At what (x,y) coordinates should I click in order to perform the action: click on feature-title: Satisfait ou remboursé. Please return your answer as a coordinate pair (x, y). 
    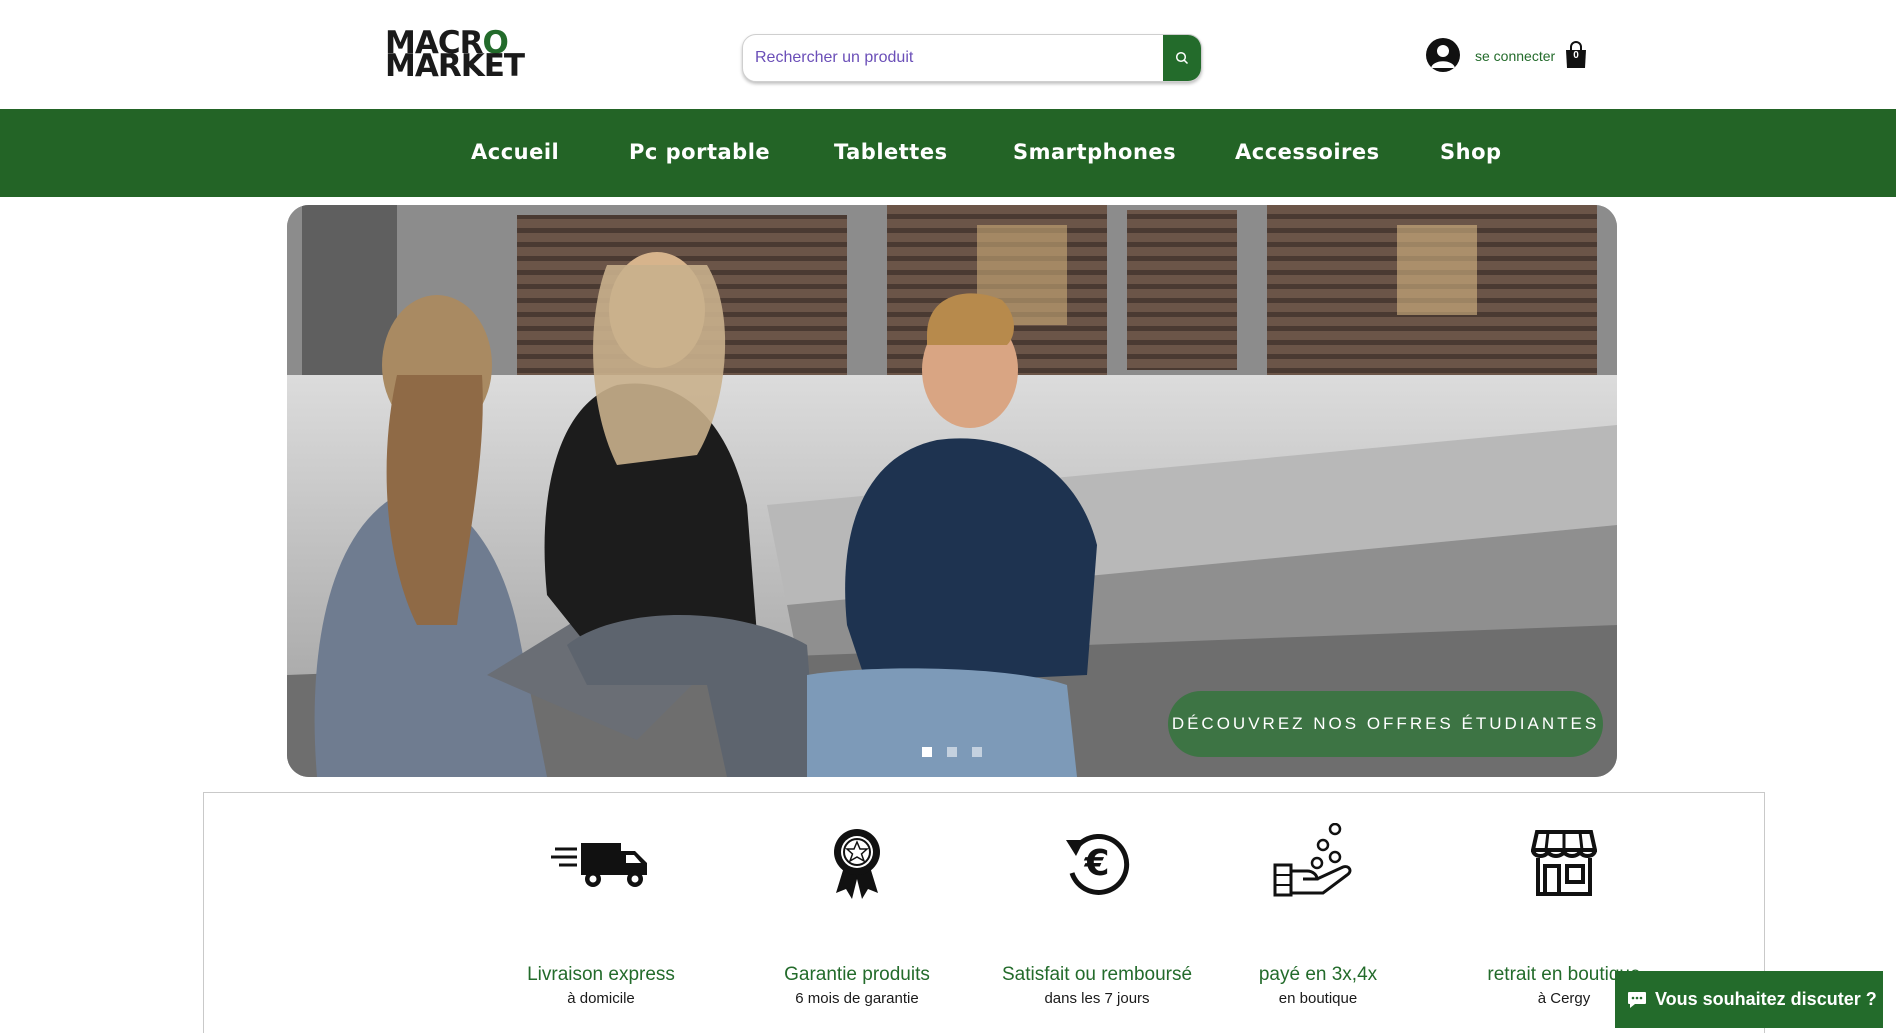
    Looking at the image, I should click on (1097, 974).